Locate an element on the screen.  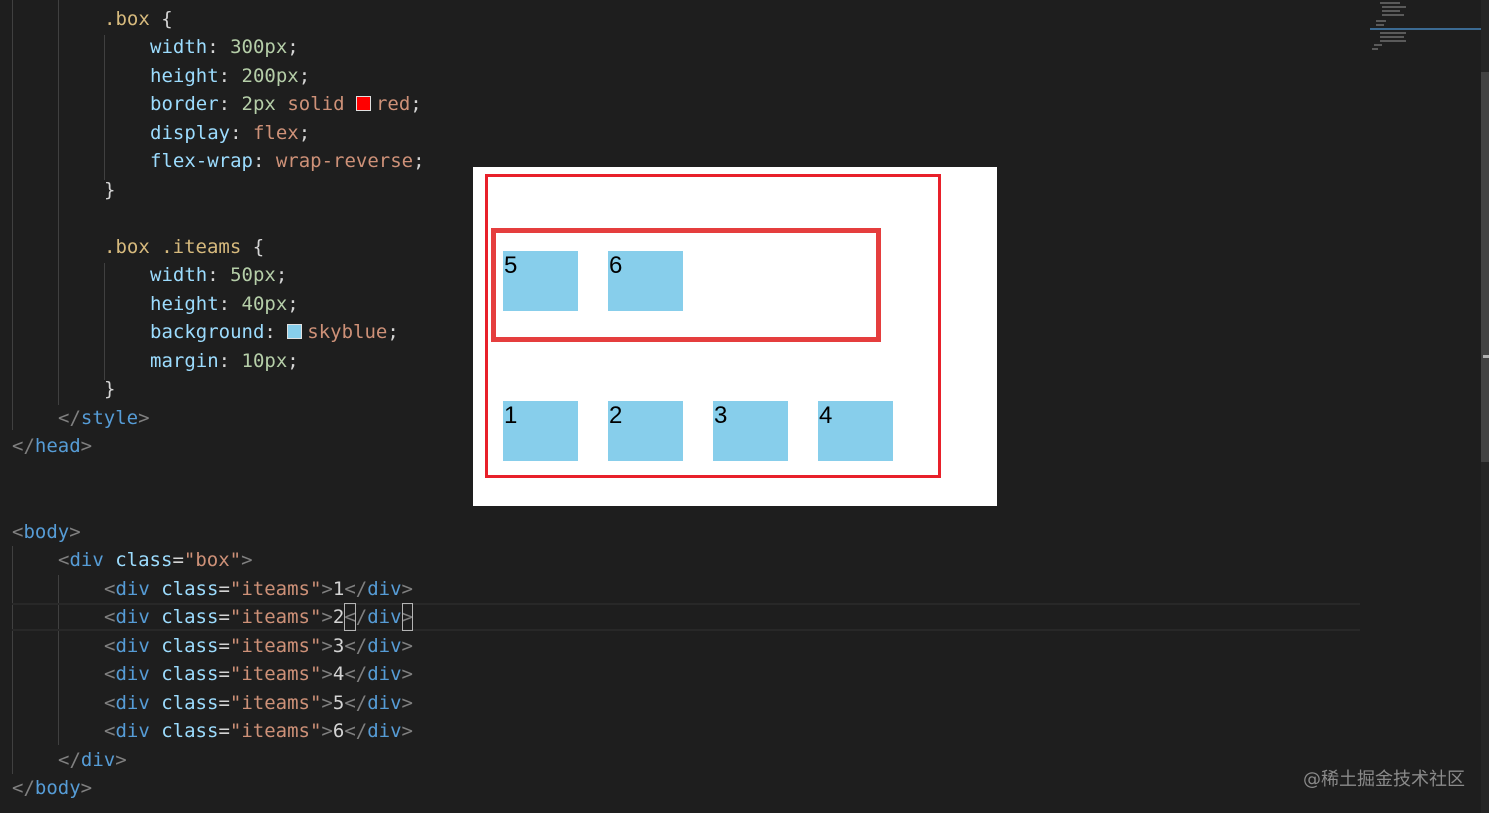
code-line: </style> is located at coordinates (104, 418).